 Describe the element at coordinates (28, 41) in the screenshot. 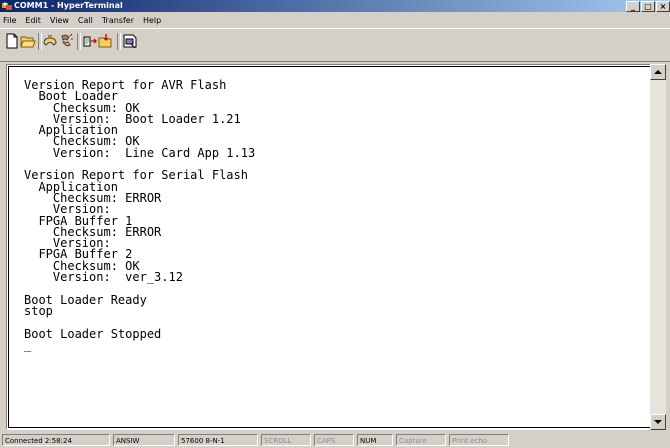

I see `open-icon` at that location.